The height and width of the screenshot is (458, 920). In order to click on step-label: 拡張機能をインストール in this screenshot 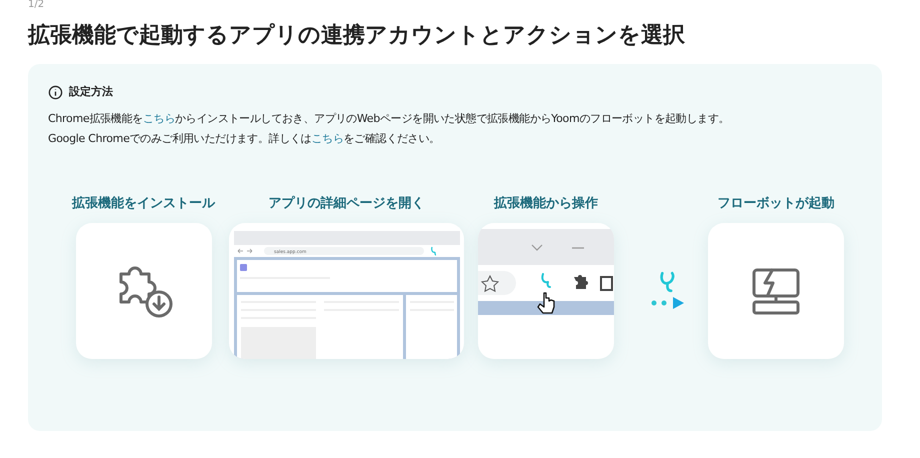, I will do `click(143, 203)`.